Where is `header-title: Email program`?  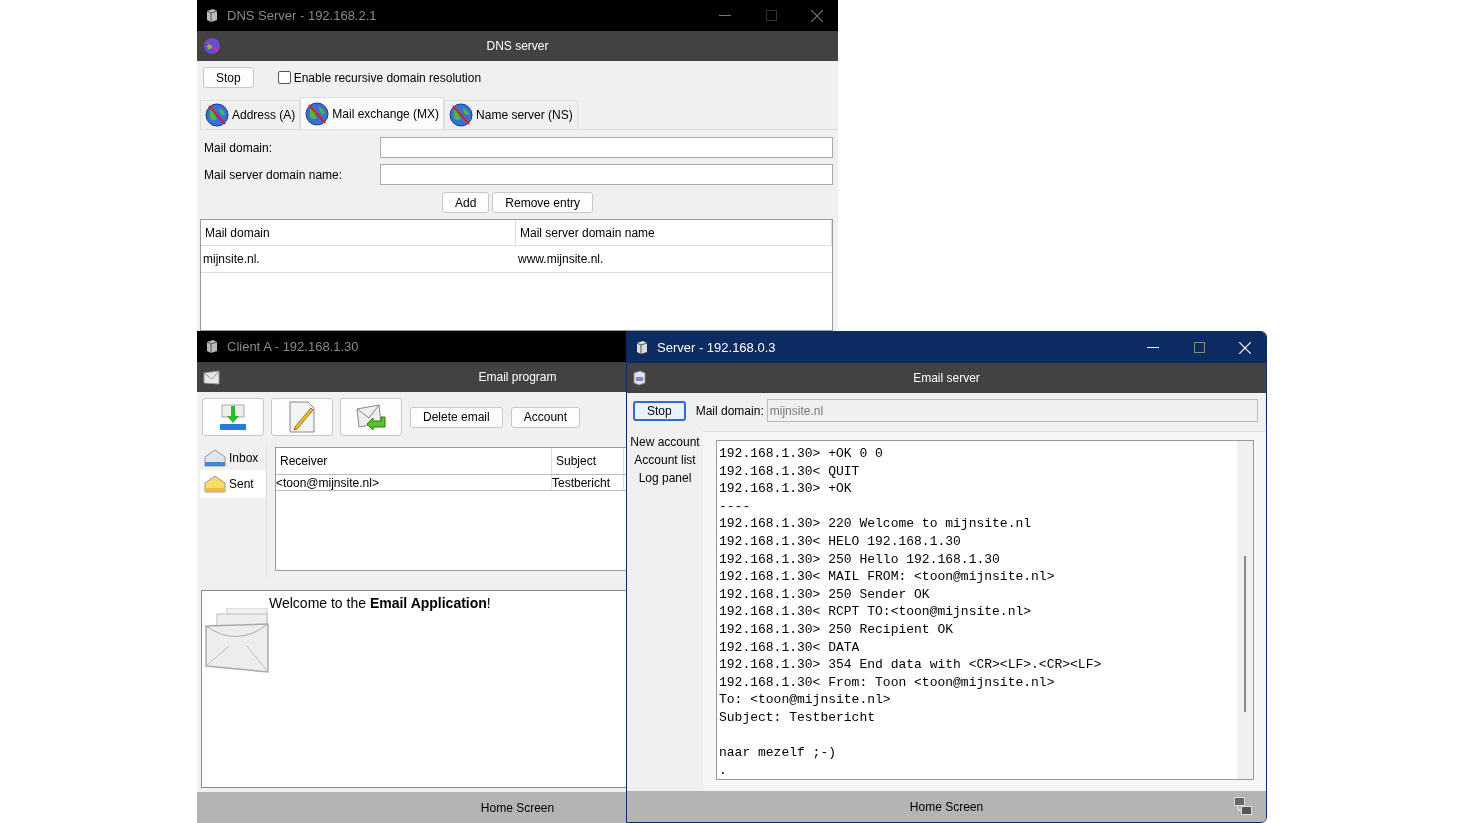 header-title: Email program is located at coordinates (517, 377).